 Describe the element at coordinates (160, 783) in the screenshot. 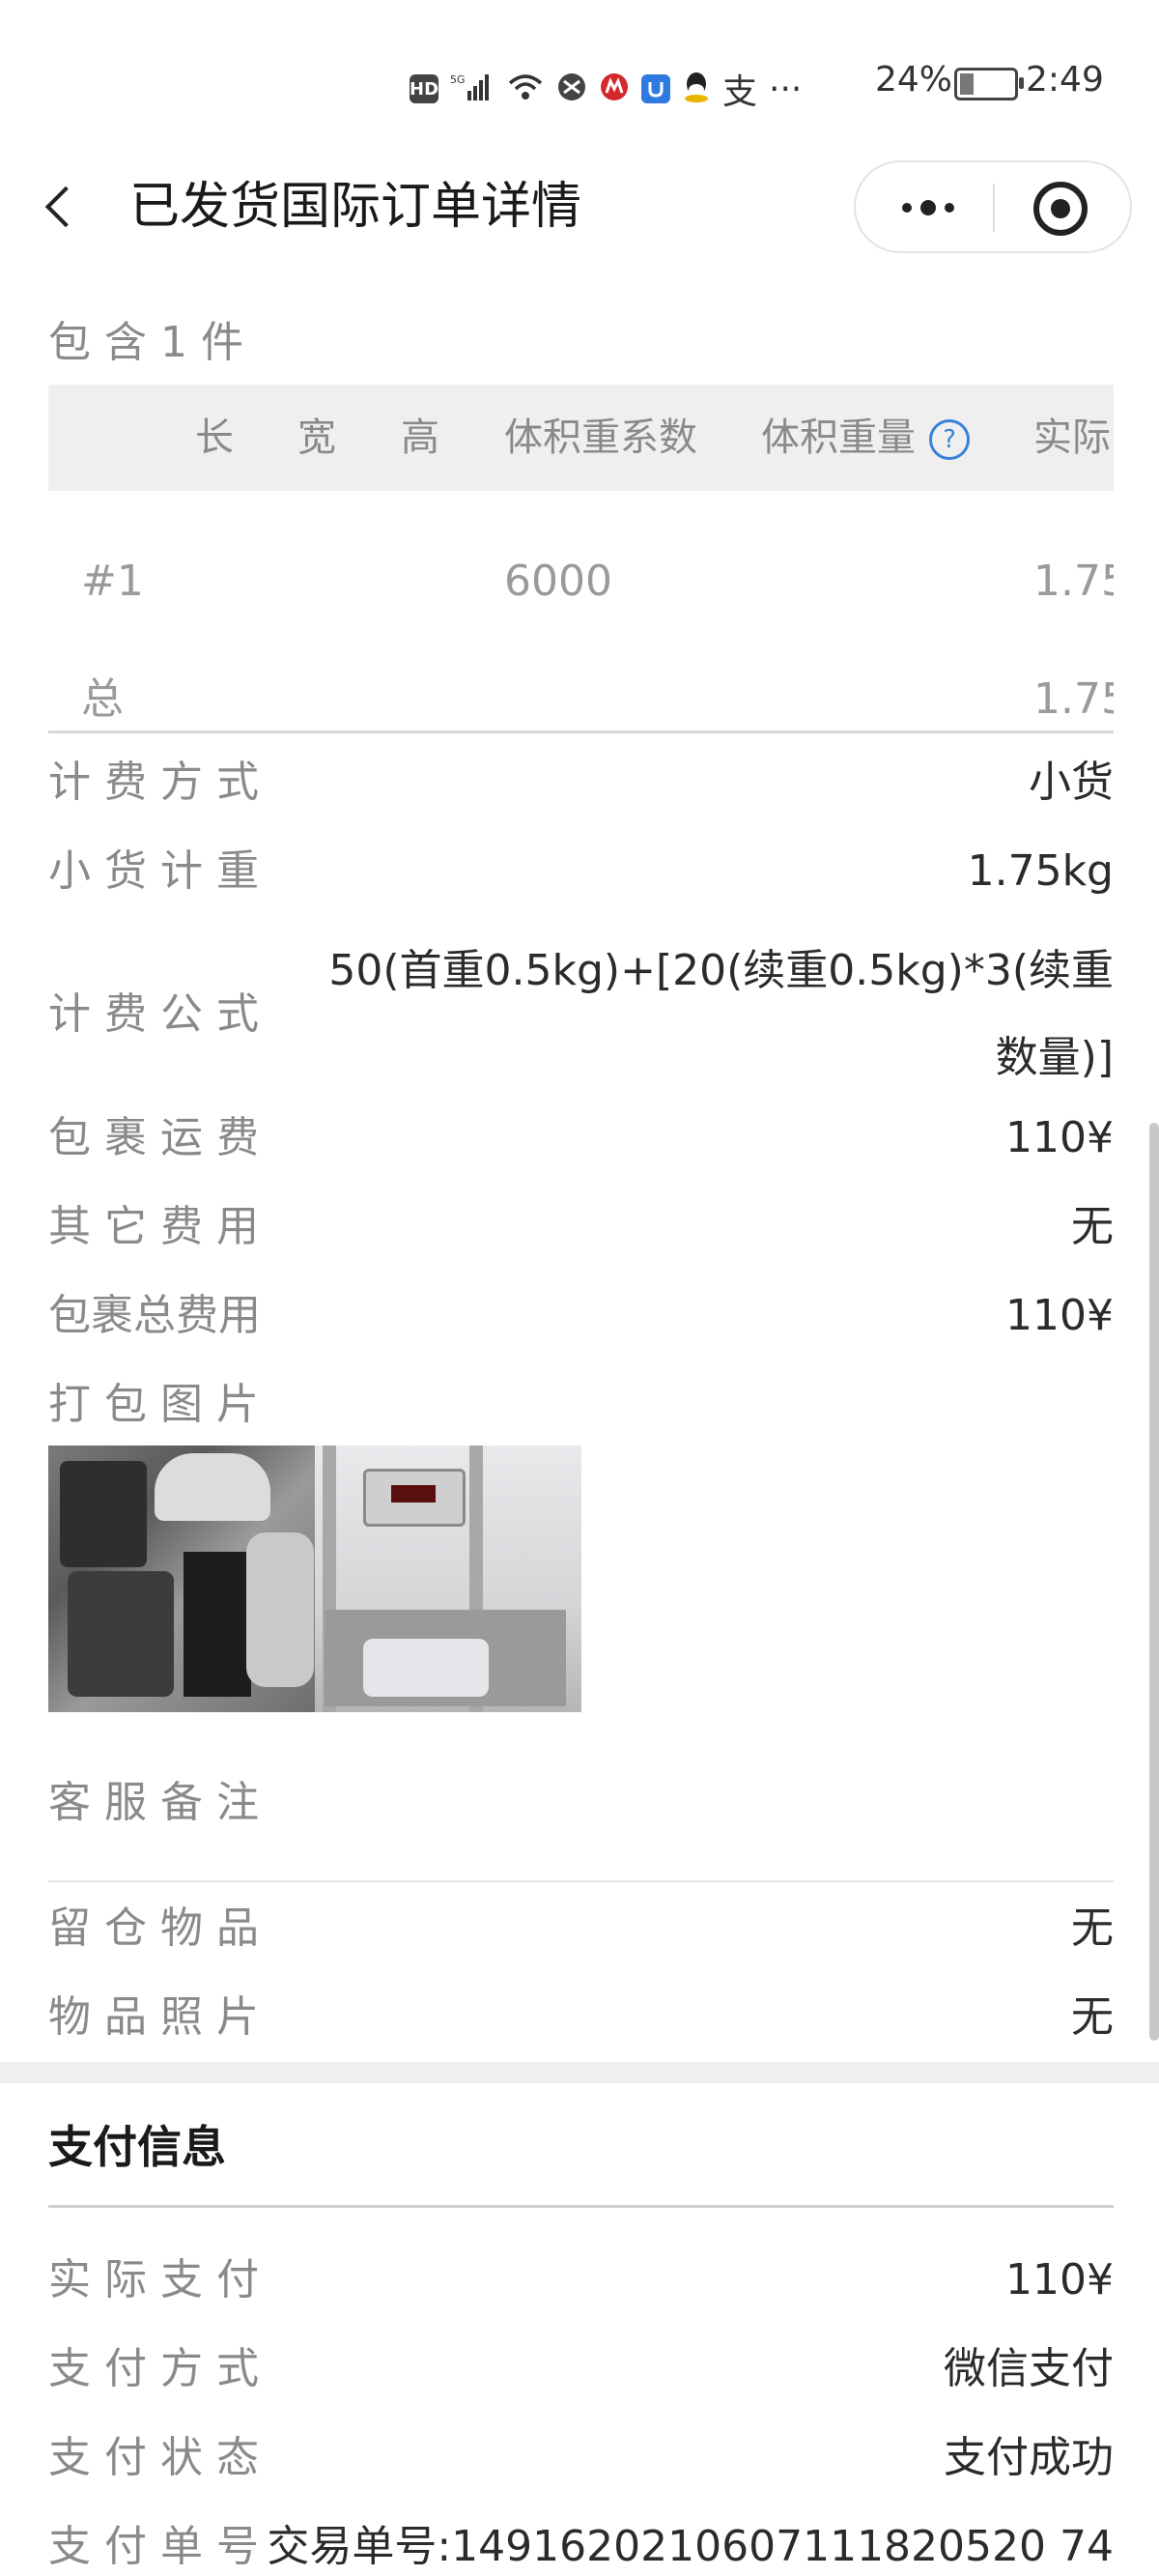

I see `detail-label: 计费方式` at that location.